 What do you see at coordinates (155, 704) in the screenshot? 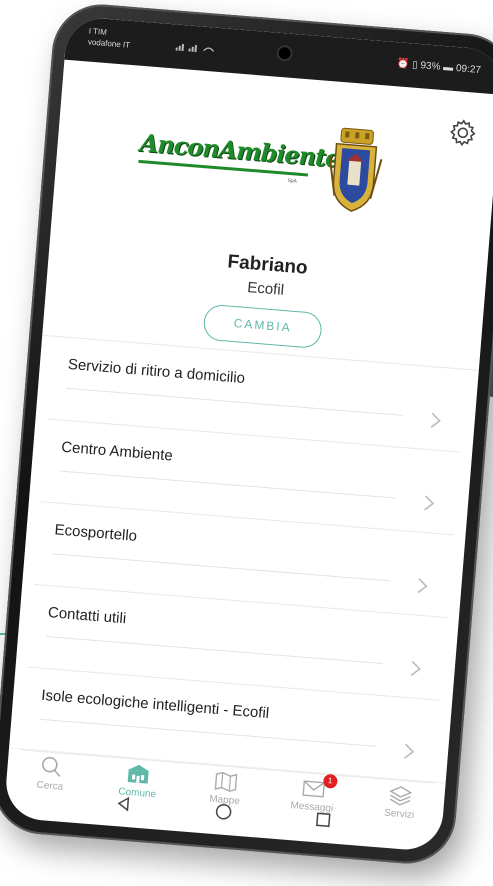
I see `menu-item-label: Isole ecologiche intelligenti - Ecofil` at bounding box center [155, 704].